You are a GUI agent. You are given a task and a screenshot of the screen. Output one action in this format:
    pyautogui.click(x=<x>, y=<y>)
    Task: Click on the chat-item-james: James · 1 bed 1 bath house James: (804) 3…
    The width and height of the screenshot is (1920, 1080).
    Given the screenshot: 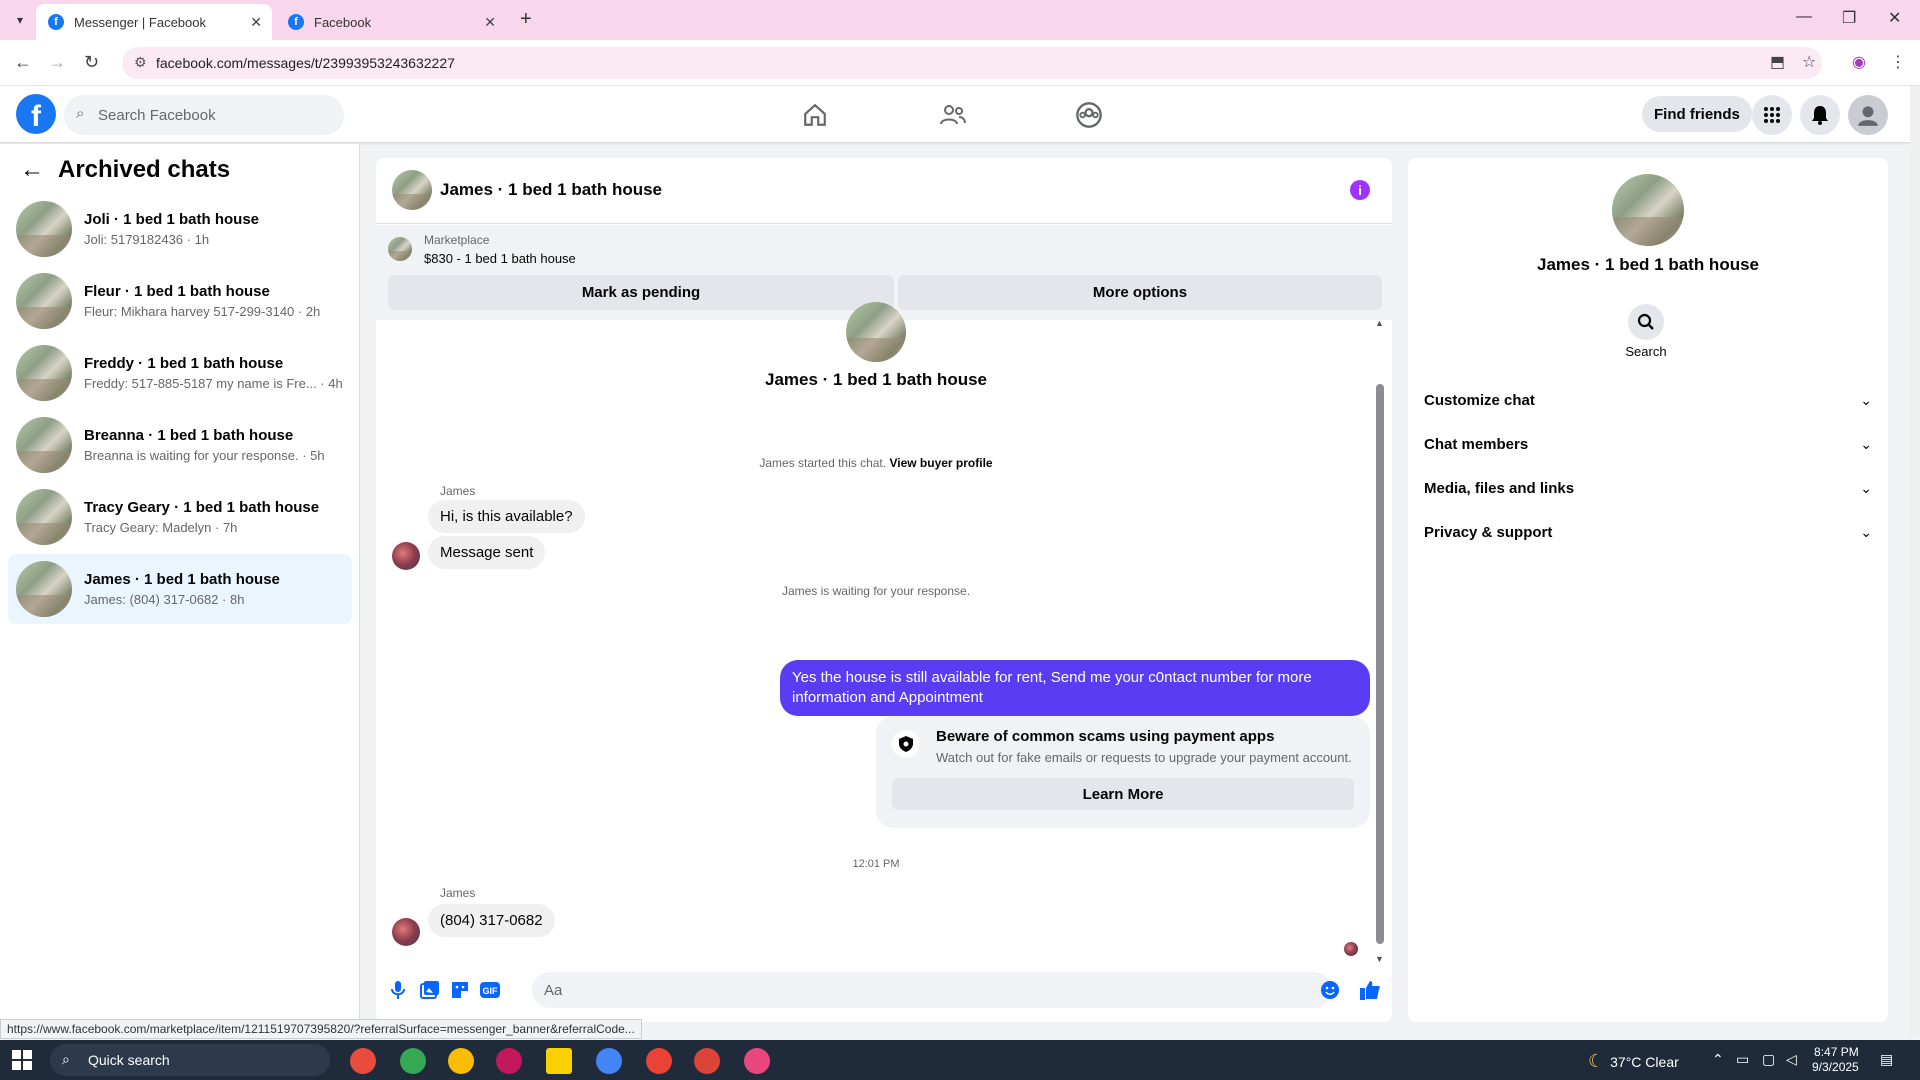 What is the action you would take?
    pyautogui.click(x=180, y=589)
    